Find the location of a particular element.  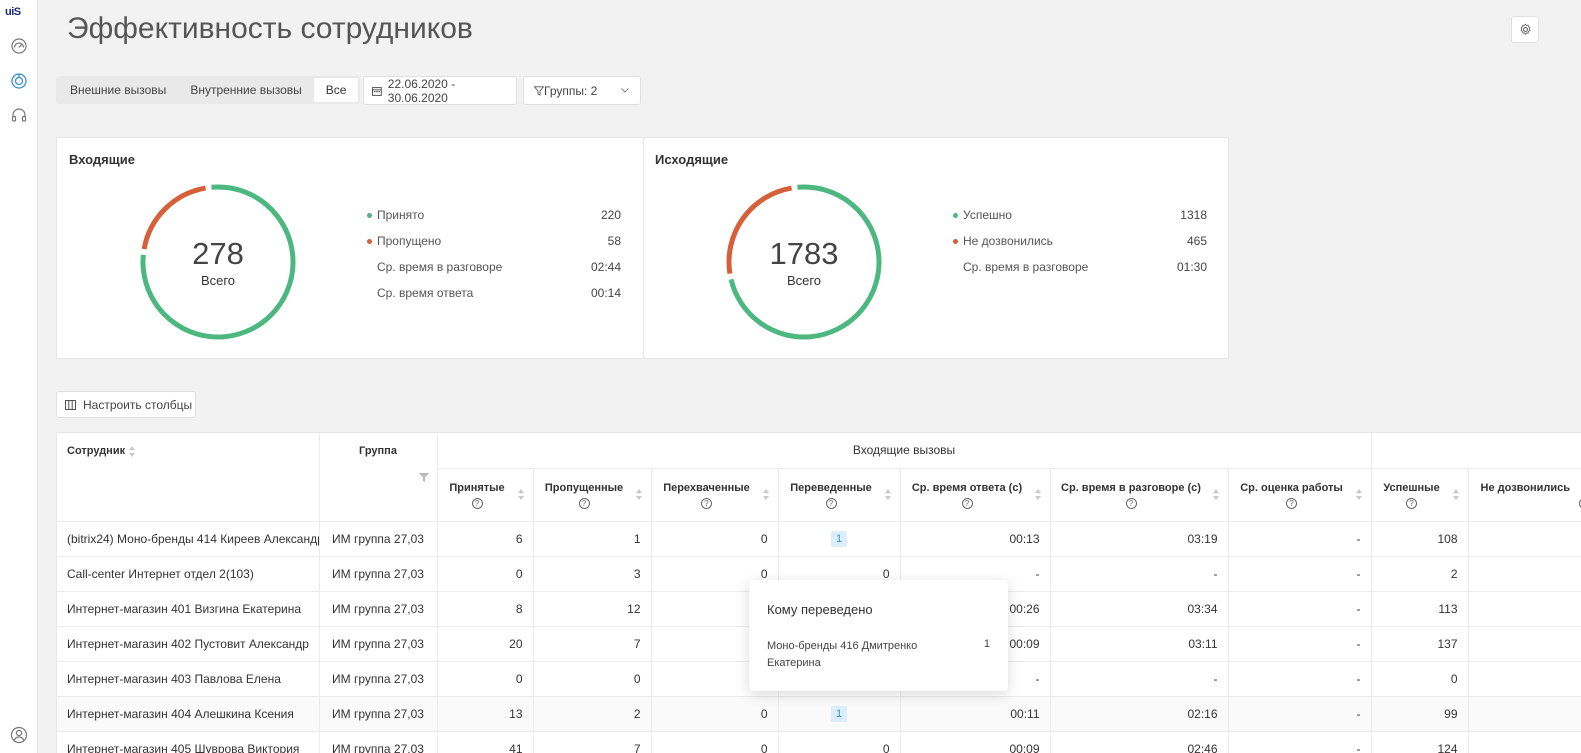

cell-employee: Интернет-магазин 401 Визгина Екатерина is located at coordinates (188, 609).